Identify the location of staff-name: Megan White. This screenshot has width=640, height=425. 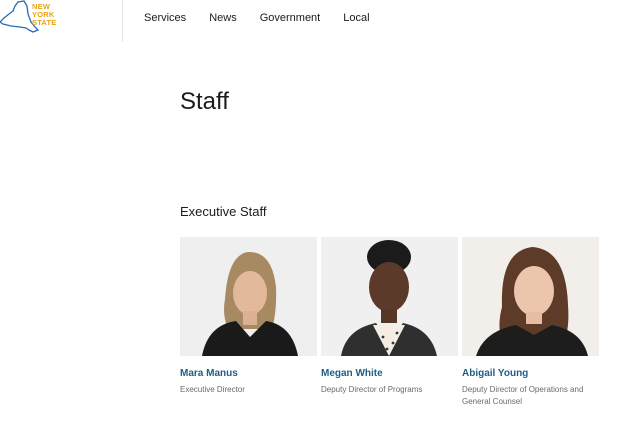
(389, 374).